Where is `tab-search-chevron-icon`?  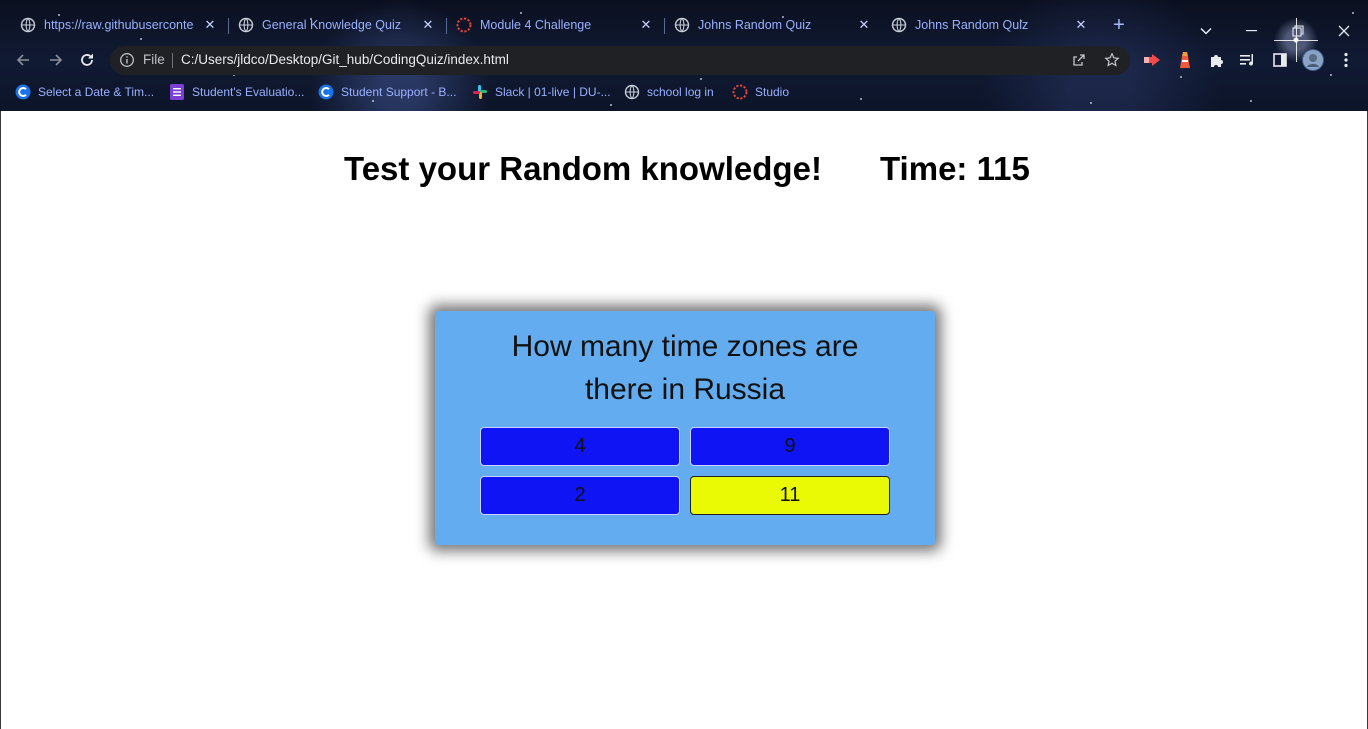 tab-search-chevron-icon is located at coordinates (1206, 31).